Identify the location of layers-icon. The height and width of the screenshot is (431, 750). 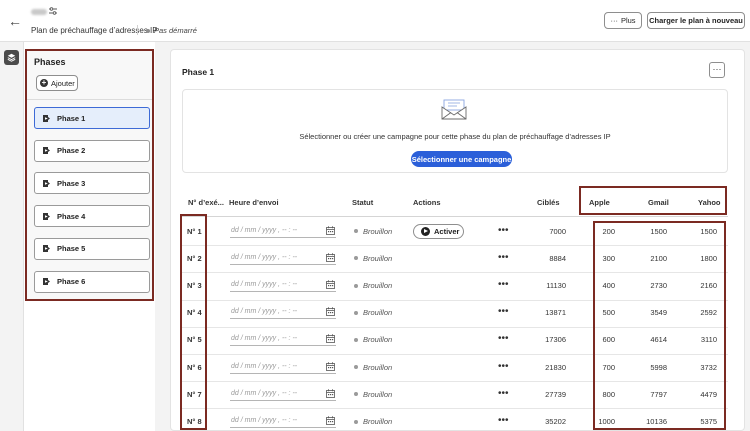
(11, 57).